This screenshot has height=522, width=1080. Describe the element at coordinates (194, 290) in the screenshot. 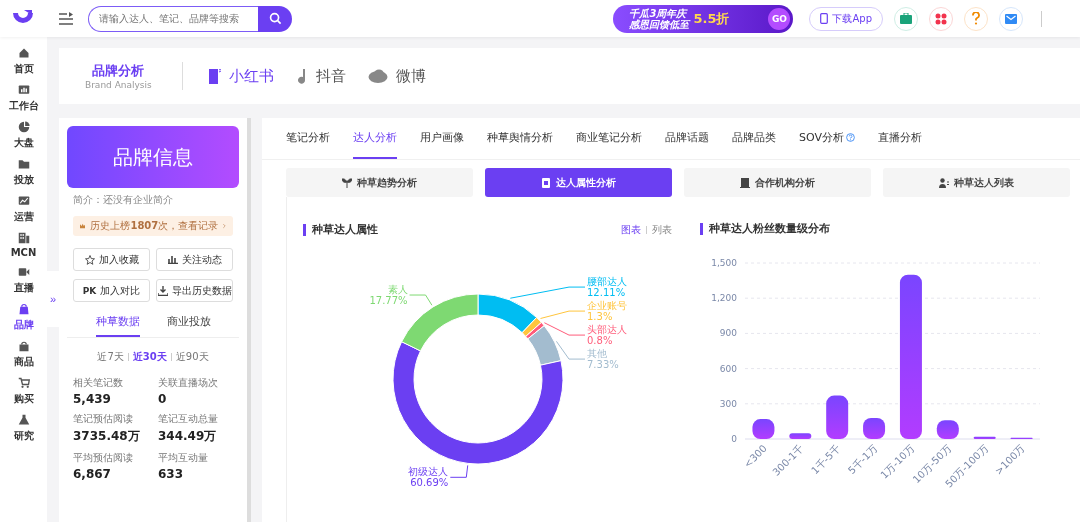

I see `action-button: 导出历史数据` at that location.